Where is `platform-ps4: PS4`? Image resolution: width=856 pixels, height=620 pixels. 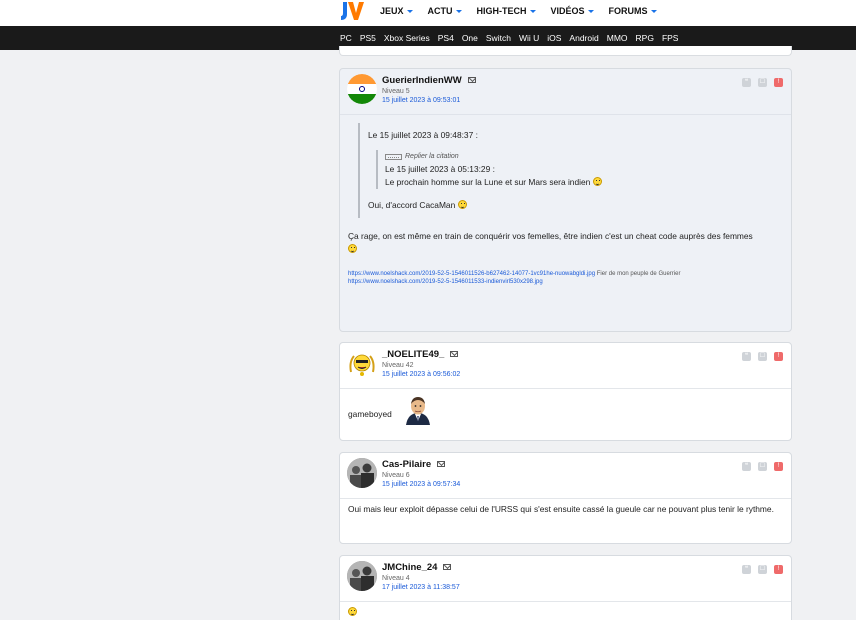 platform-ps4: PS4 is located at coordinates (446, 38).